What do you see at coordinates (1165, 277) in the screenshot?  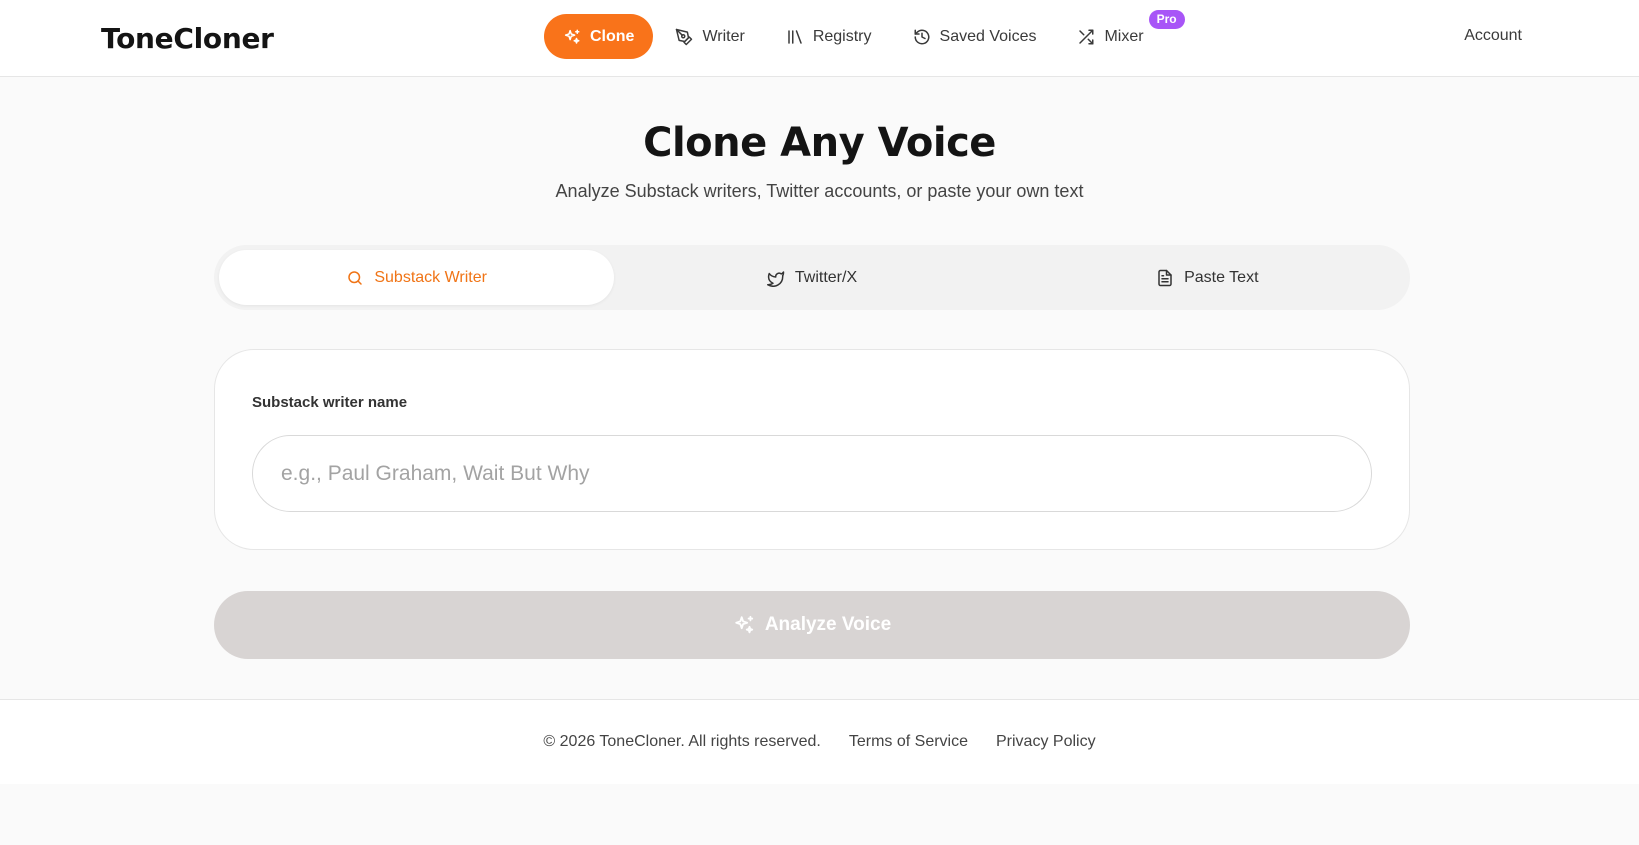 I see `document-icon` at bounding box center [1165, 277].